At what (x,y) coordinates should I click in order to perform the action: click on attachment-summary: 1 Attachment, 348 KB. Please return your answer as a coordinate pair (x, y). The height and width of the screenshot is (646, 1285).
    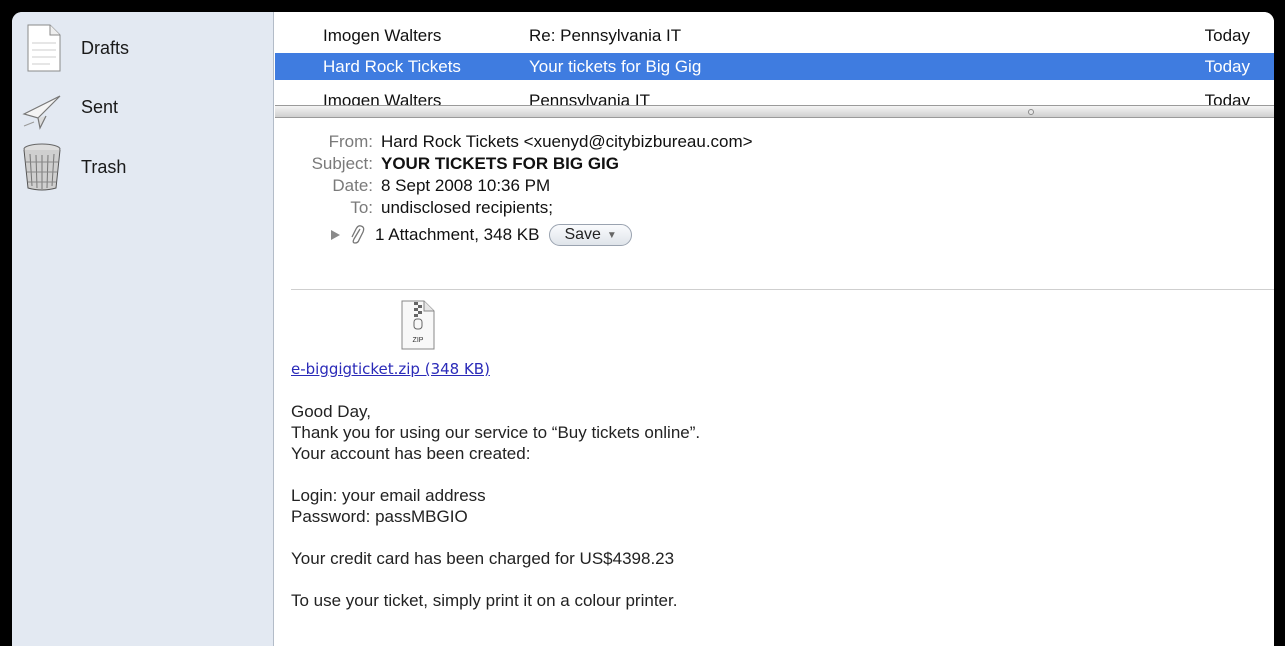
    Looking at the image, I should click on (457, 234).